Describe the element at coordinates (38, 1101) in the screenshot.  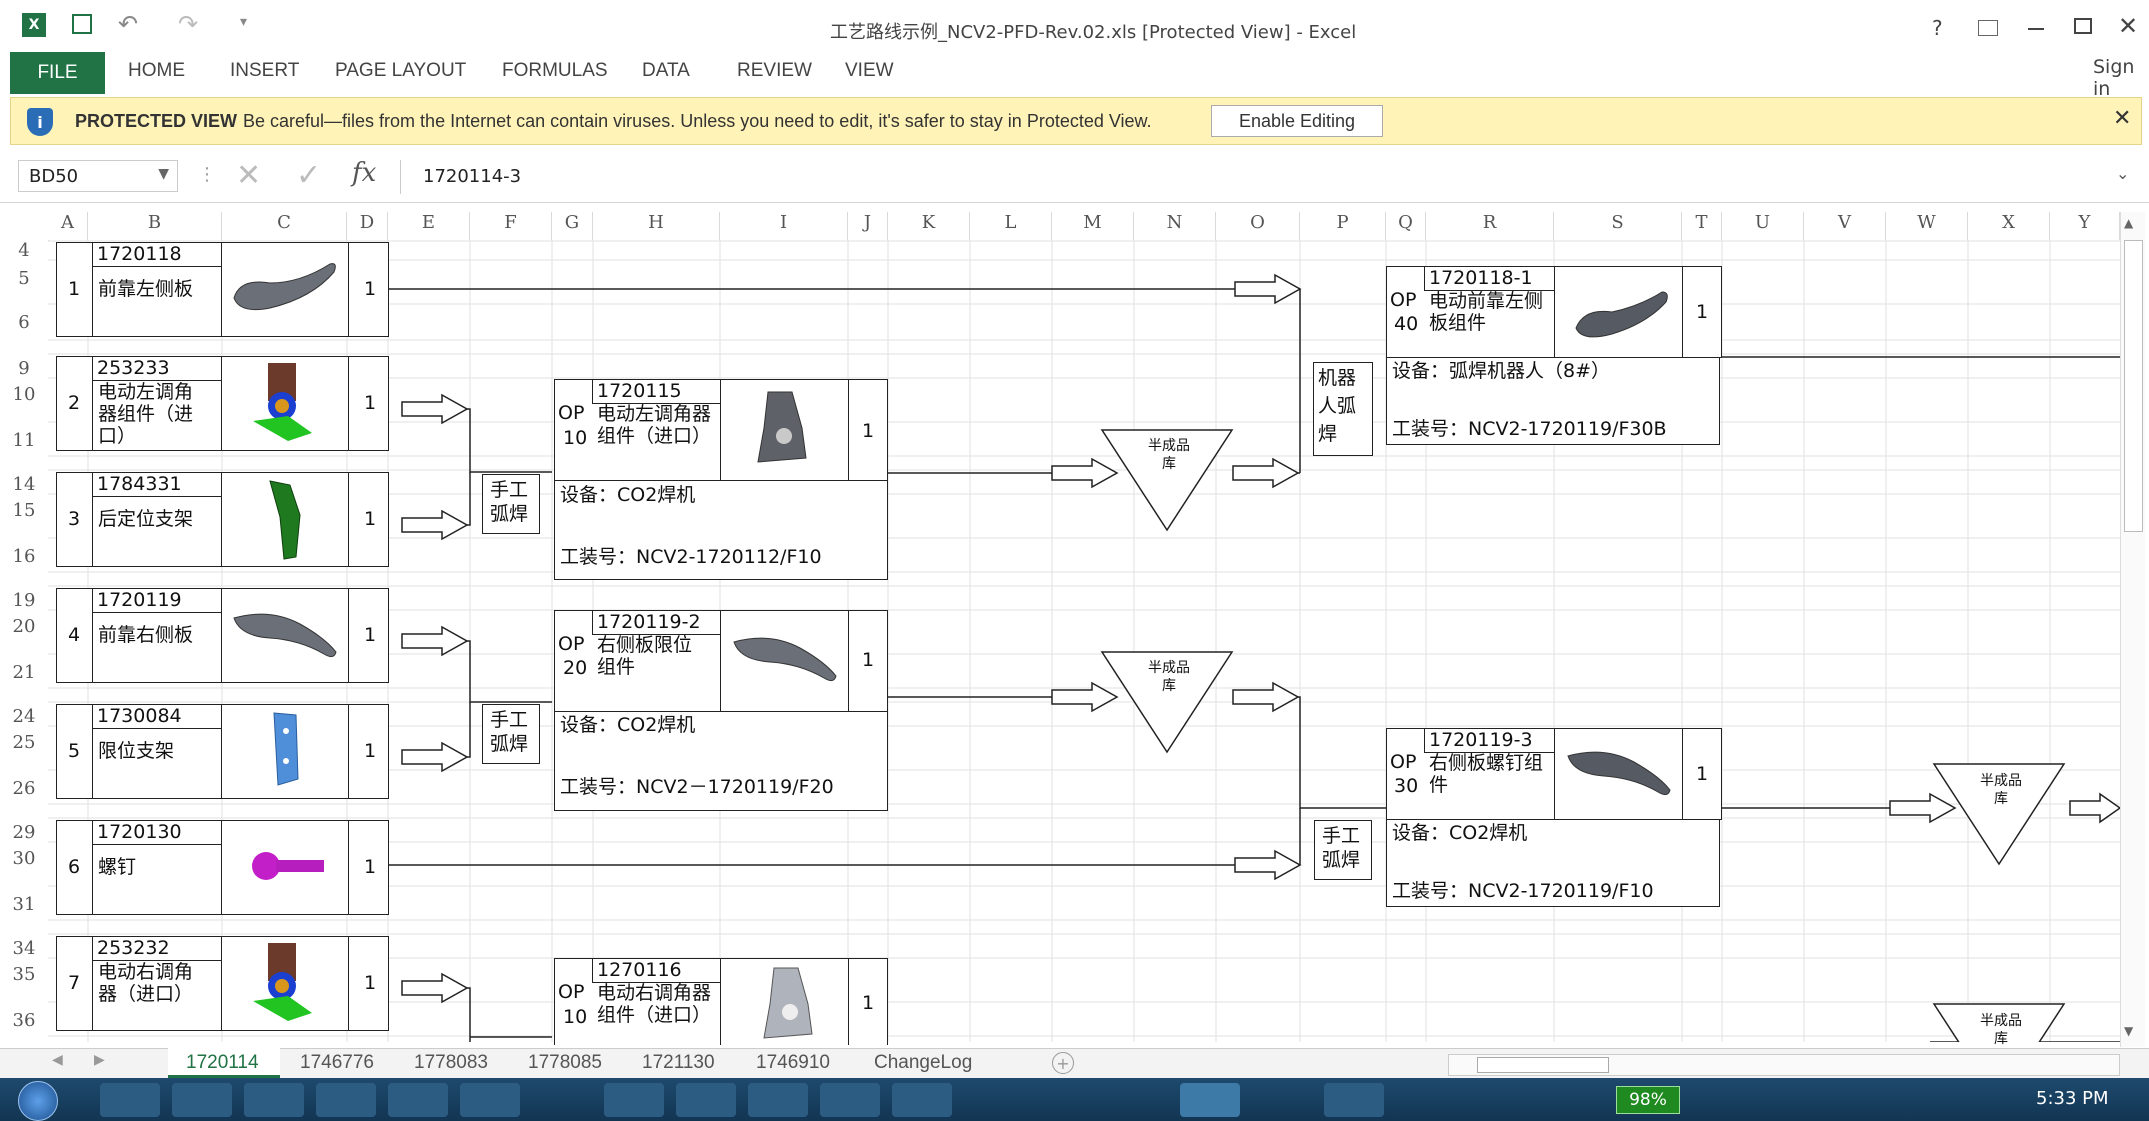
I see `start-button-icon` at that location.